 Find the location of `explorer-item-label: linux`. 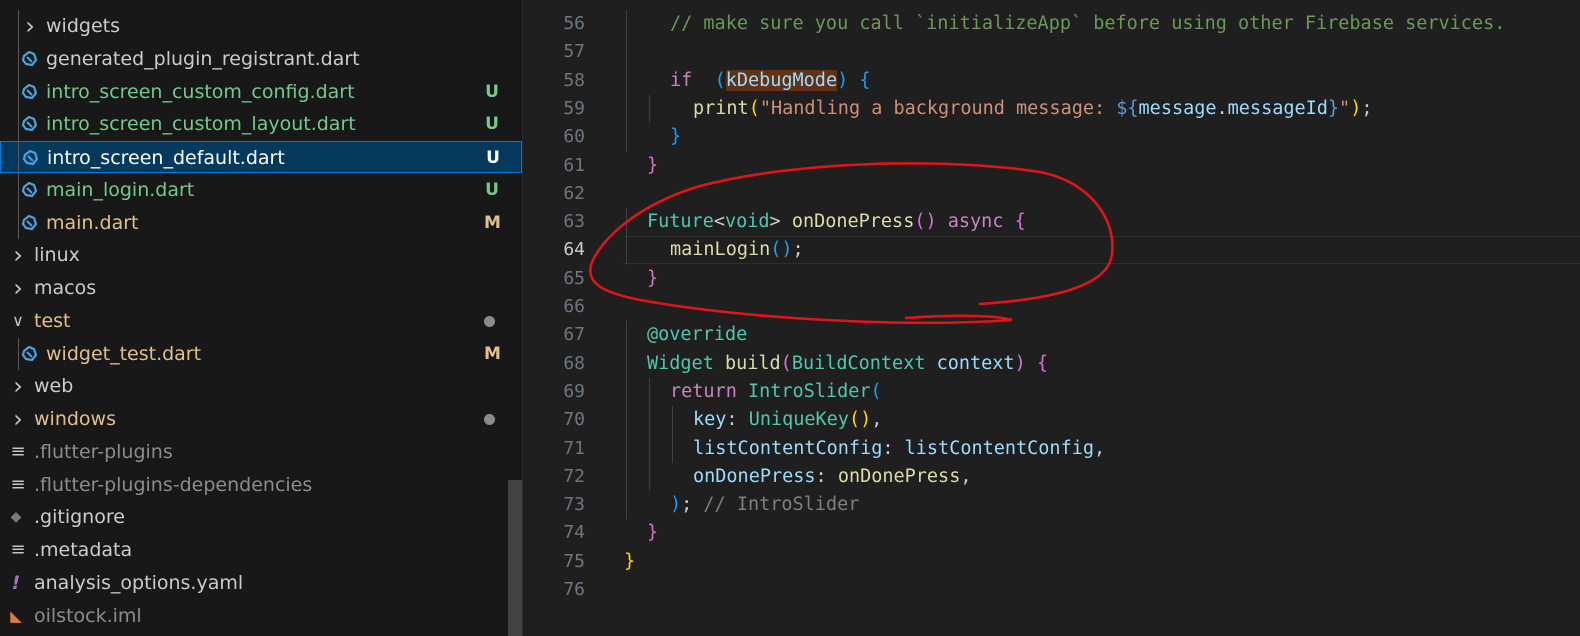

explorer-item-label: linux is located at coordinates (57, 255).